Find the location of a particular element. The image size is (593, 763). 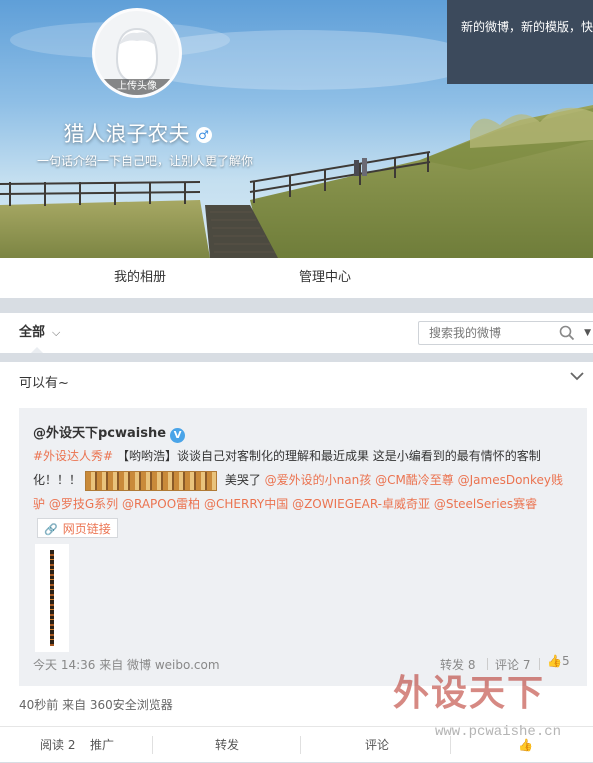

post-text: 可以有~ is located at coordinates (44, 383).